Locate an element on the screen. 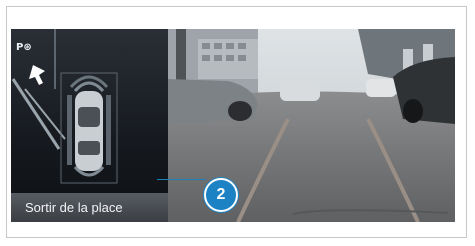 This screenshot has width=475, height=246. direction-arrow-icon is located at coordinates (37, 75).